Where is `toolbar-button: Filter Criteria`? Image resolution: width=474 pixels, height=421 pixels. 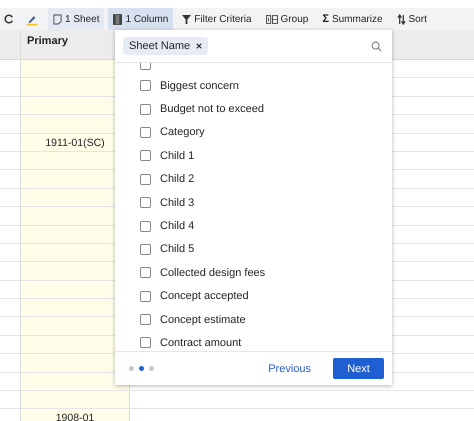
toolbar-button: Filter Criteria is located at coordinates (217, 19).